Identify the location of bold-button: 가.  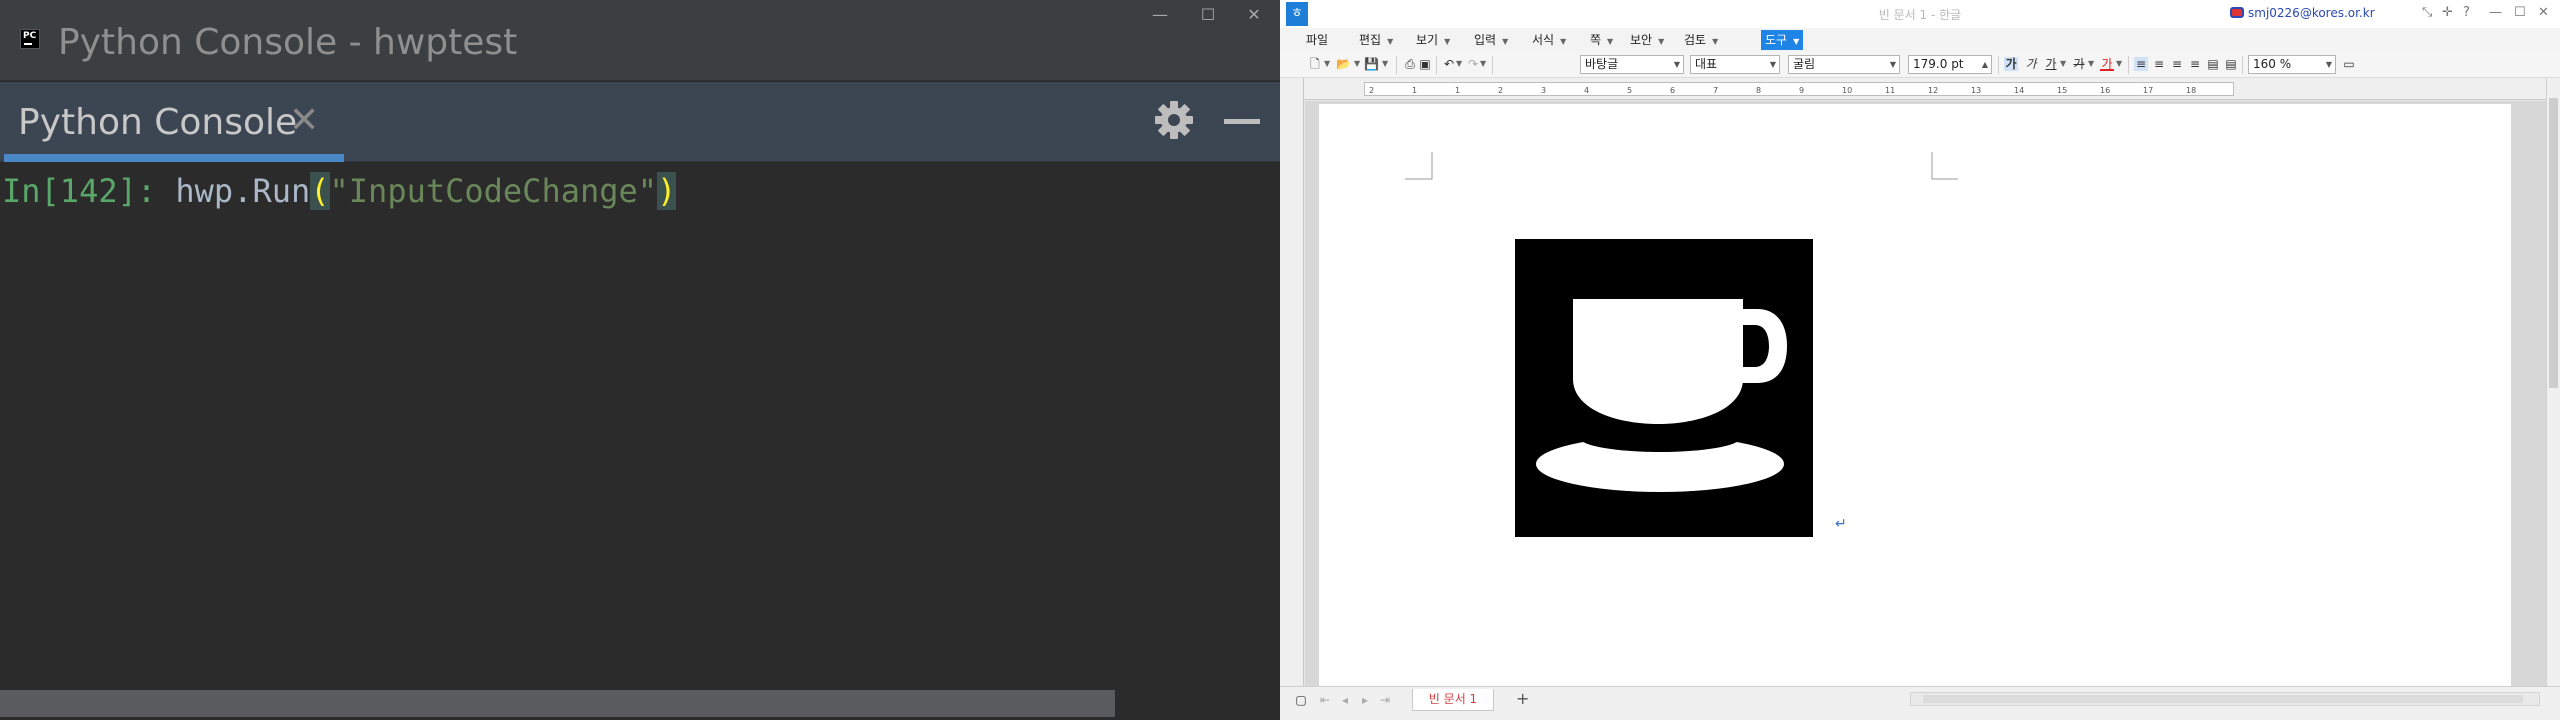
(2011, 64).